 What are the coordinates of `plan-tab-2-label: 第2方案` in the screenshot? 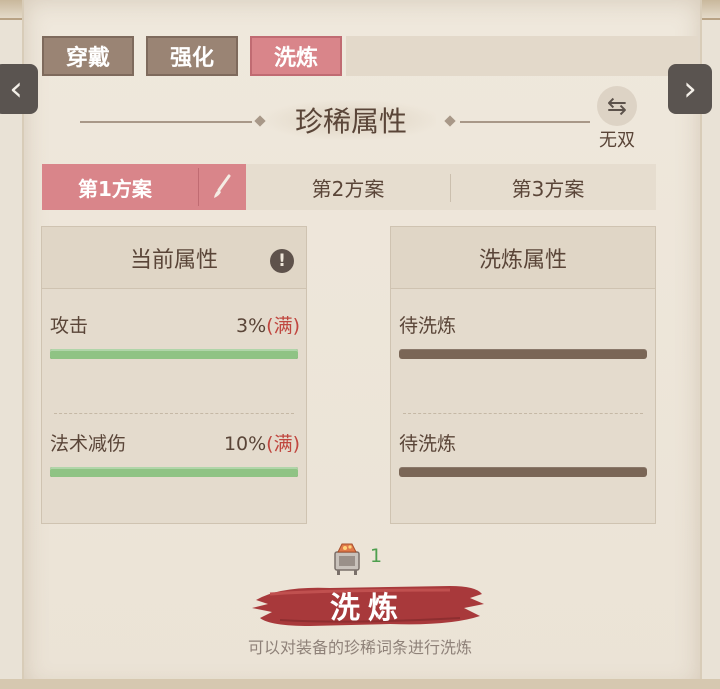 It's located at (348, 188).